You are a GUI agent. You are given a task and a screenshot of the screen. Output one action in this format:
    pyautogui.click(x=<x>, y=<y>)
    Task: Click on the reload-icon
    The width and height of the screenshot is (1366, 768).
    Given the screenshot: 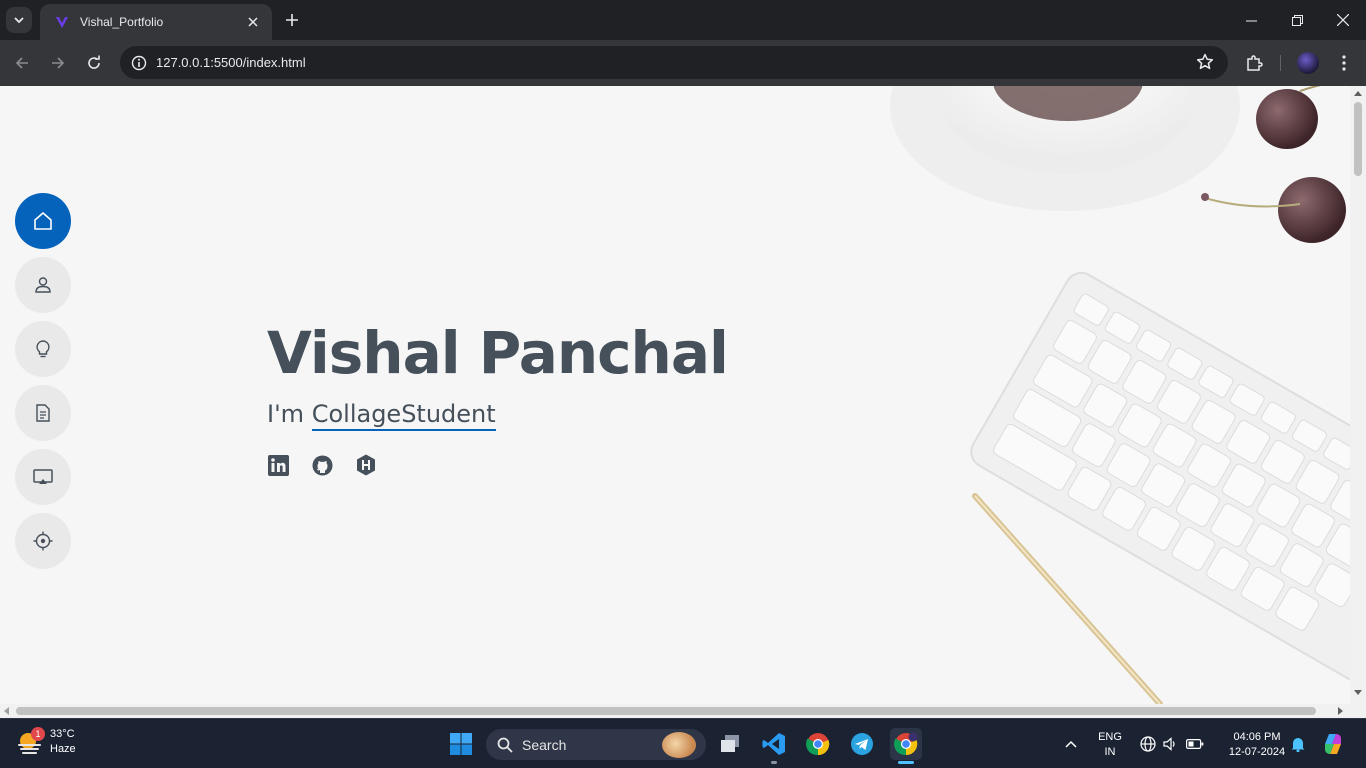 What is the action you would take?
    pyautogui.click(x=94, y=62)
    